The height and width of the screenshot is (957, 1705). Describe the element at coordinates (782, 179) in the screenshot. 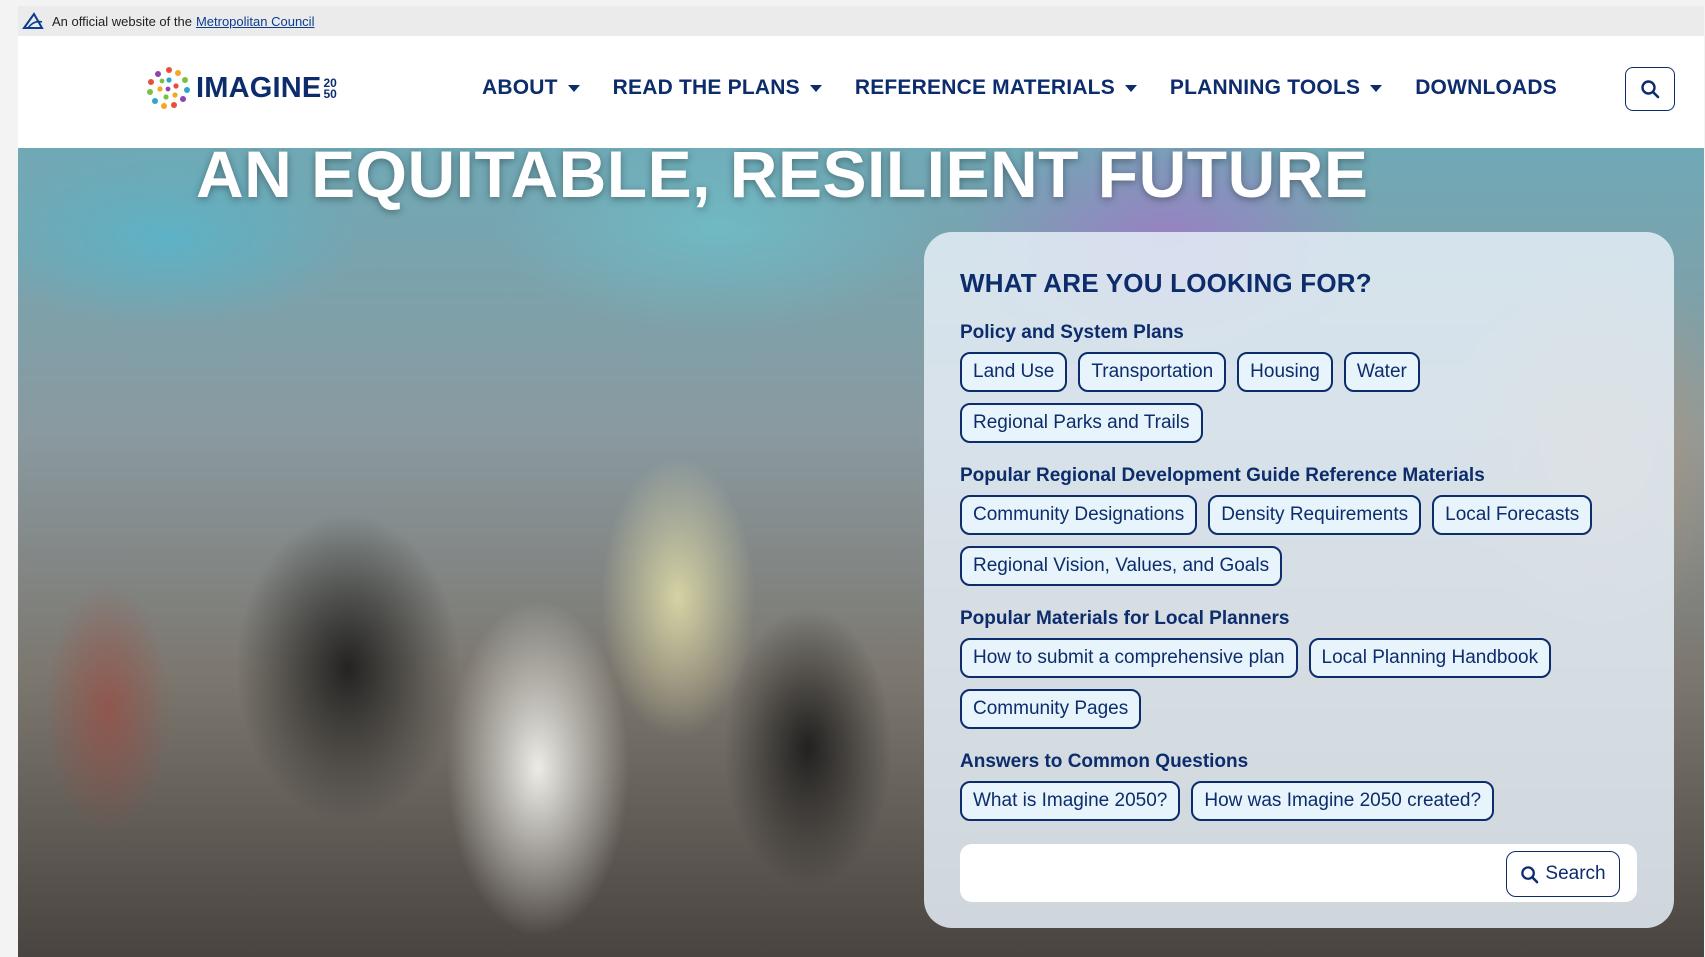

I see `hero-title: AN EQUITABLE, RESILIENT FUTURE` at that location.